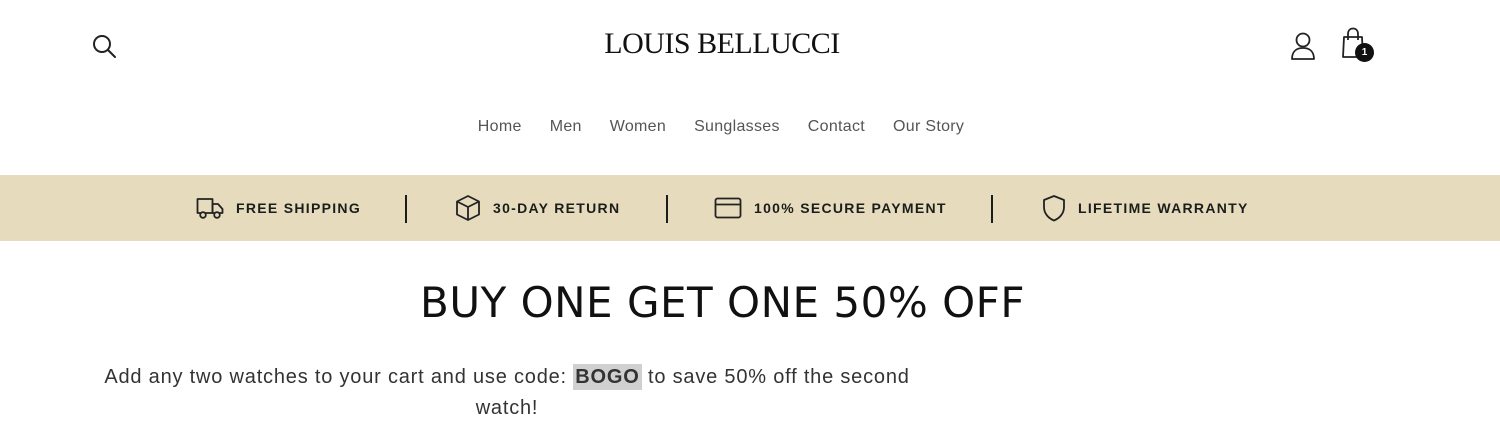 Image resolution: width=1500 pixels, height=445 pixels. I want to click on cart-button: 1, so click(1358, 45).